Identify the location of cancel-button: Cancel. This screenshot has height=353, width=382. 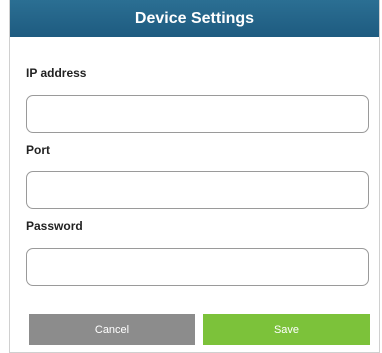
(112, 329).